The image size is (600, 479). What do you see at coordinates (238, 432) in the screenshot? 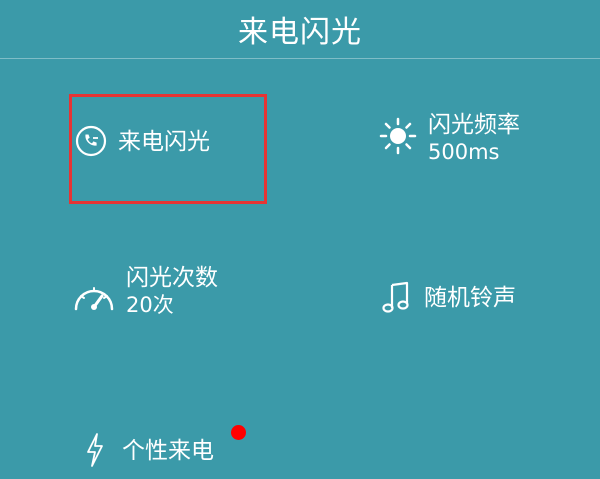
I see `notification-badge` at bounding box center [238, 432].